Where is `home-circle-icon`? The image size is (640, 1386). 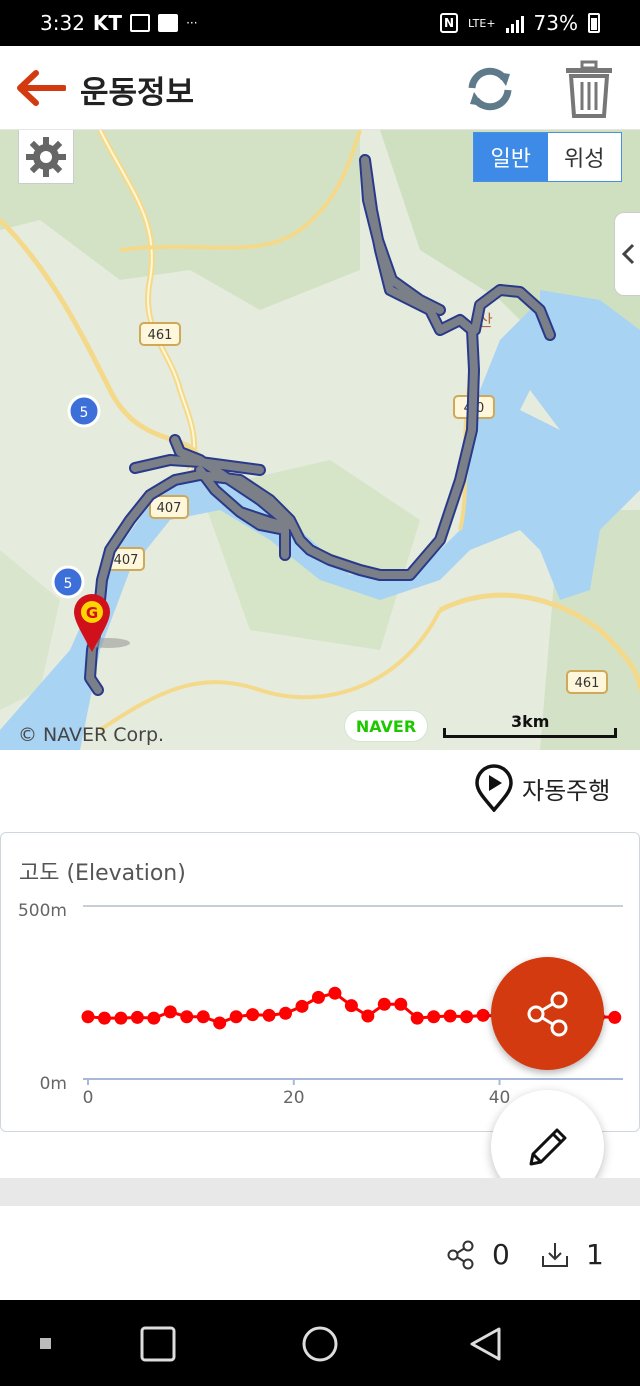 home-circle-icon is located at coordinates (320, 1344).